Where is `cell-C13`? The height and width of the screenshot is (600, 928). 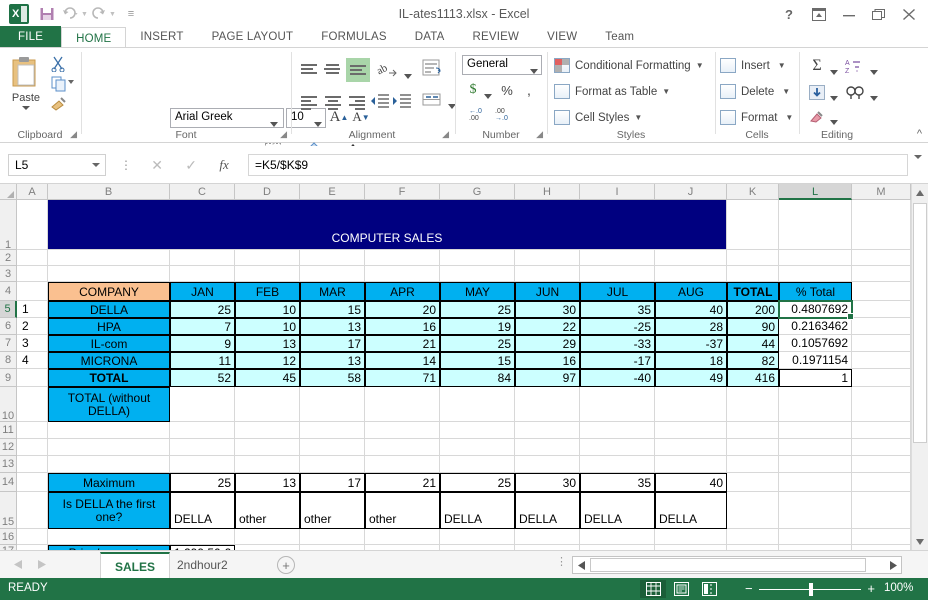
cell-C13 is located at coordinates (202, 464).